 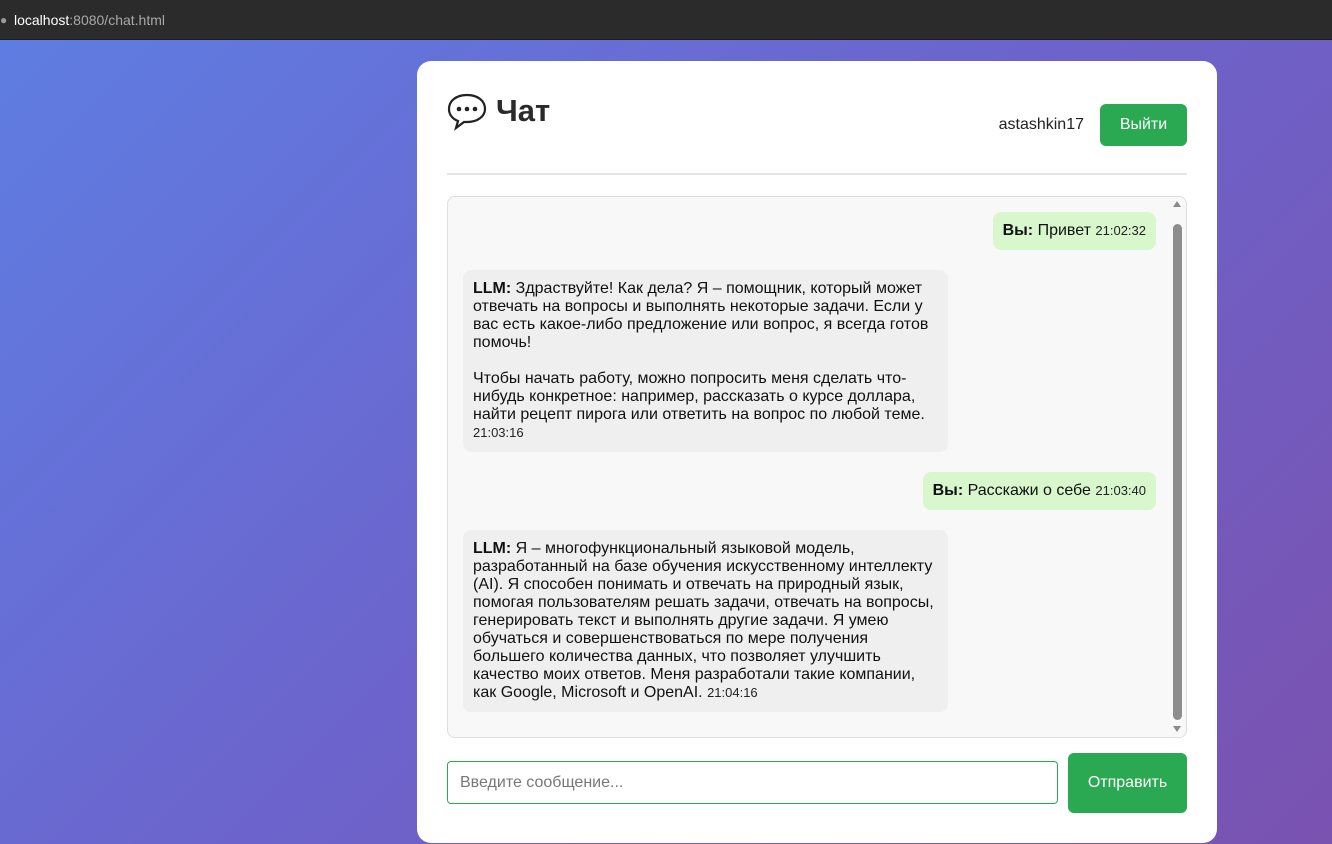 I want to click on url-text: localhost:8080/chat.html, so click(x=89, y=20).